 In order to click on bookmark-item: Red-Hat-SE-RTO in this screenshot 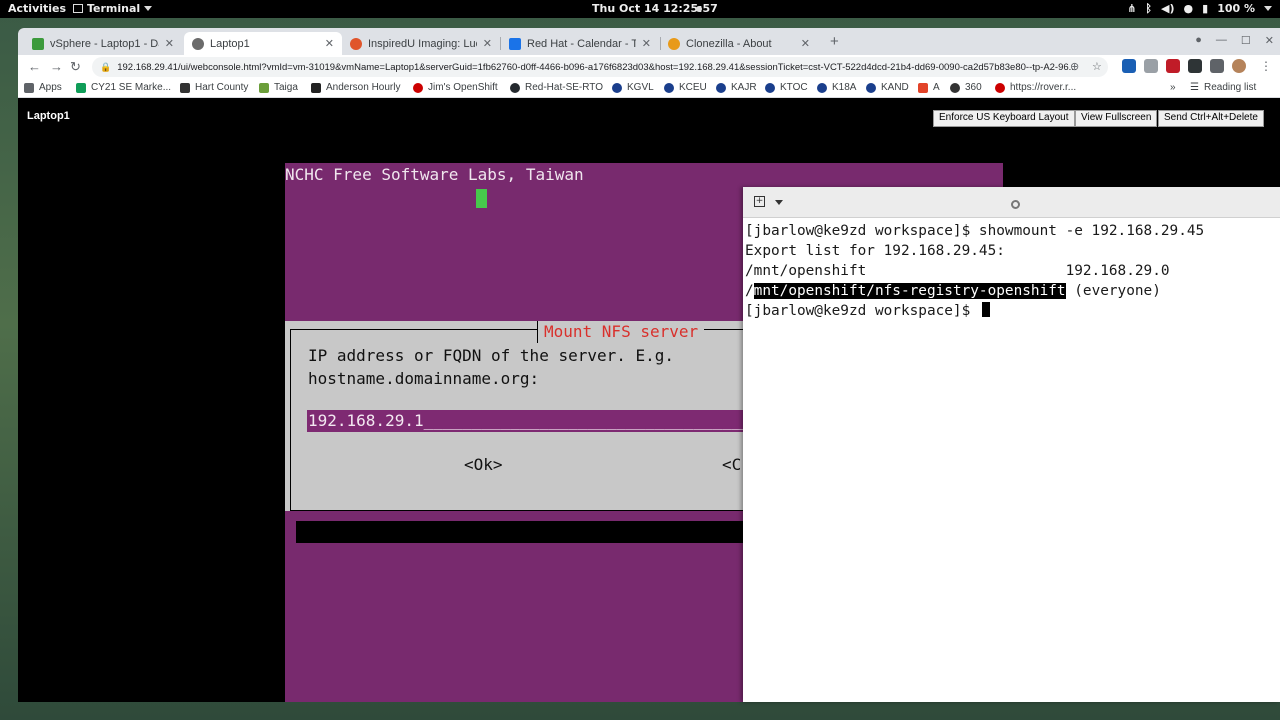, I will do `click(556, 87)`.